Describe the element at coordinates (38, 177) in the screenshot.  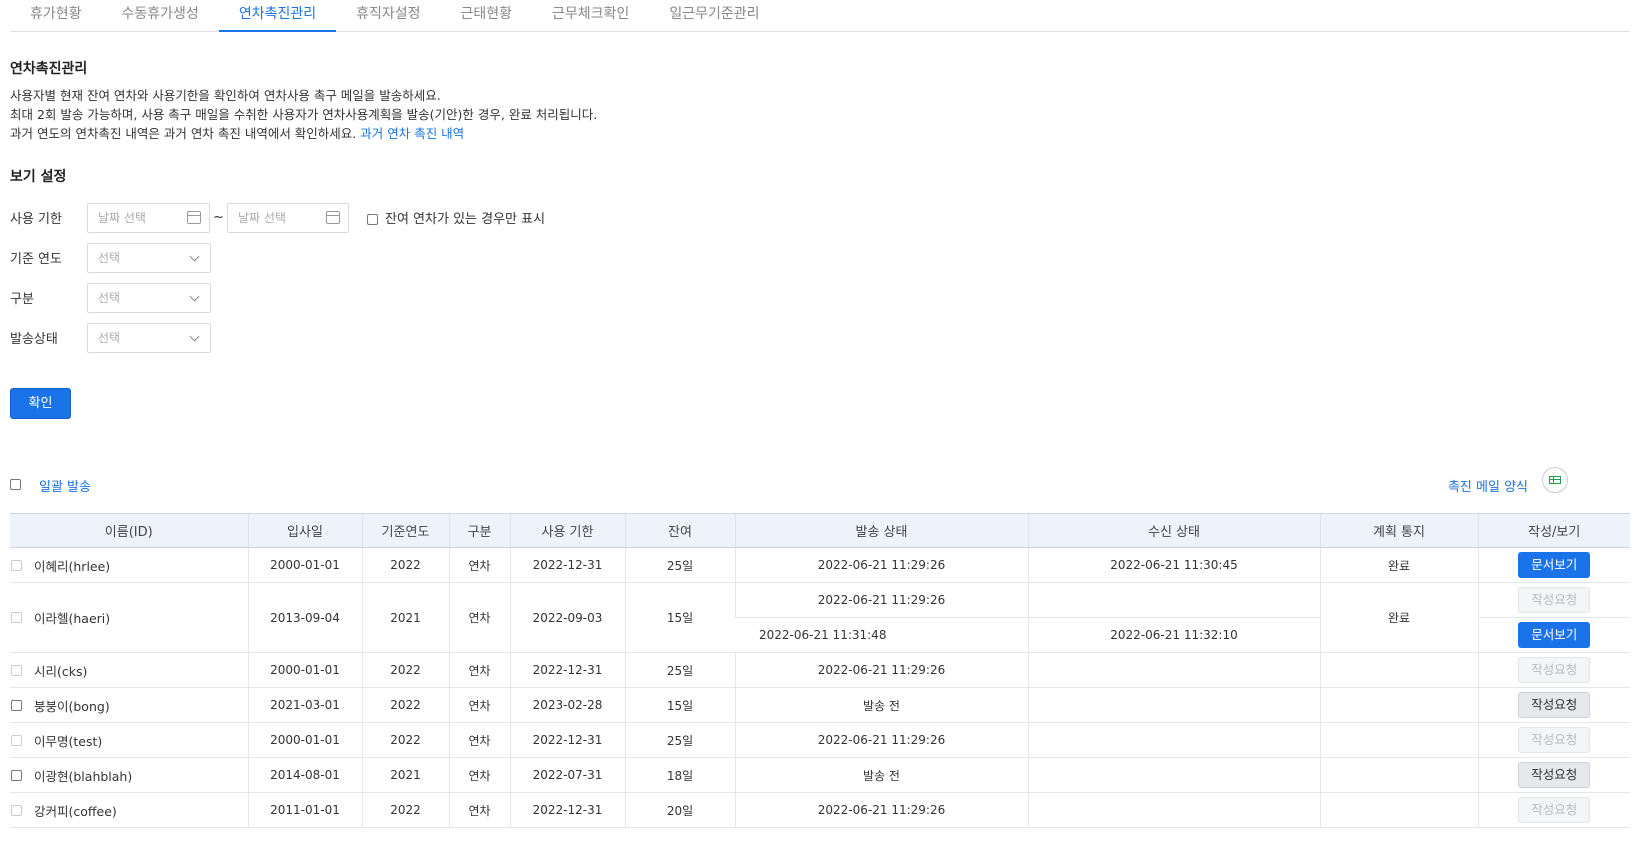
I see `filter-section-title: 보기 설정` at that location.